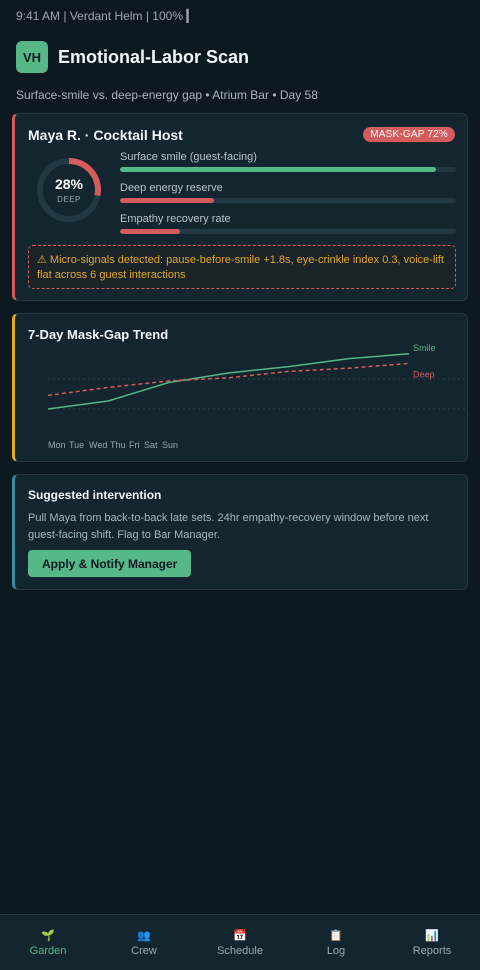 The height and width of the screenshot is (970, 480). I want to click on tab-reports: 📊 Reports, so click(432, 942).